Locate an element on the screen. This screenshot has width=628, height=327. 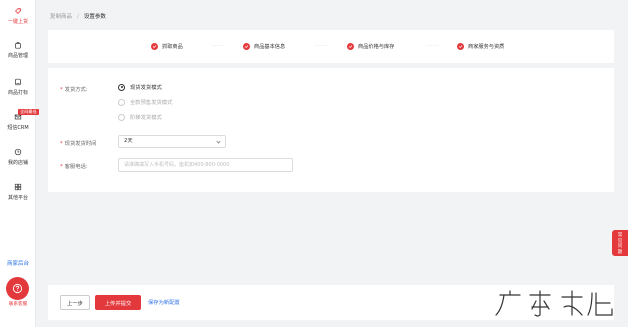
grid-icon is located at coordinates (18, 187).